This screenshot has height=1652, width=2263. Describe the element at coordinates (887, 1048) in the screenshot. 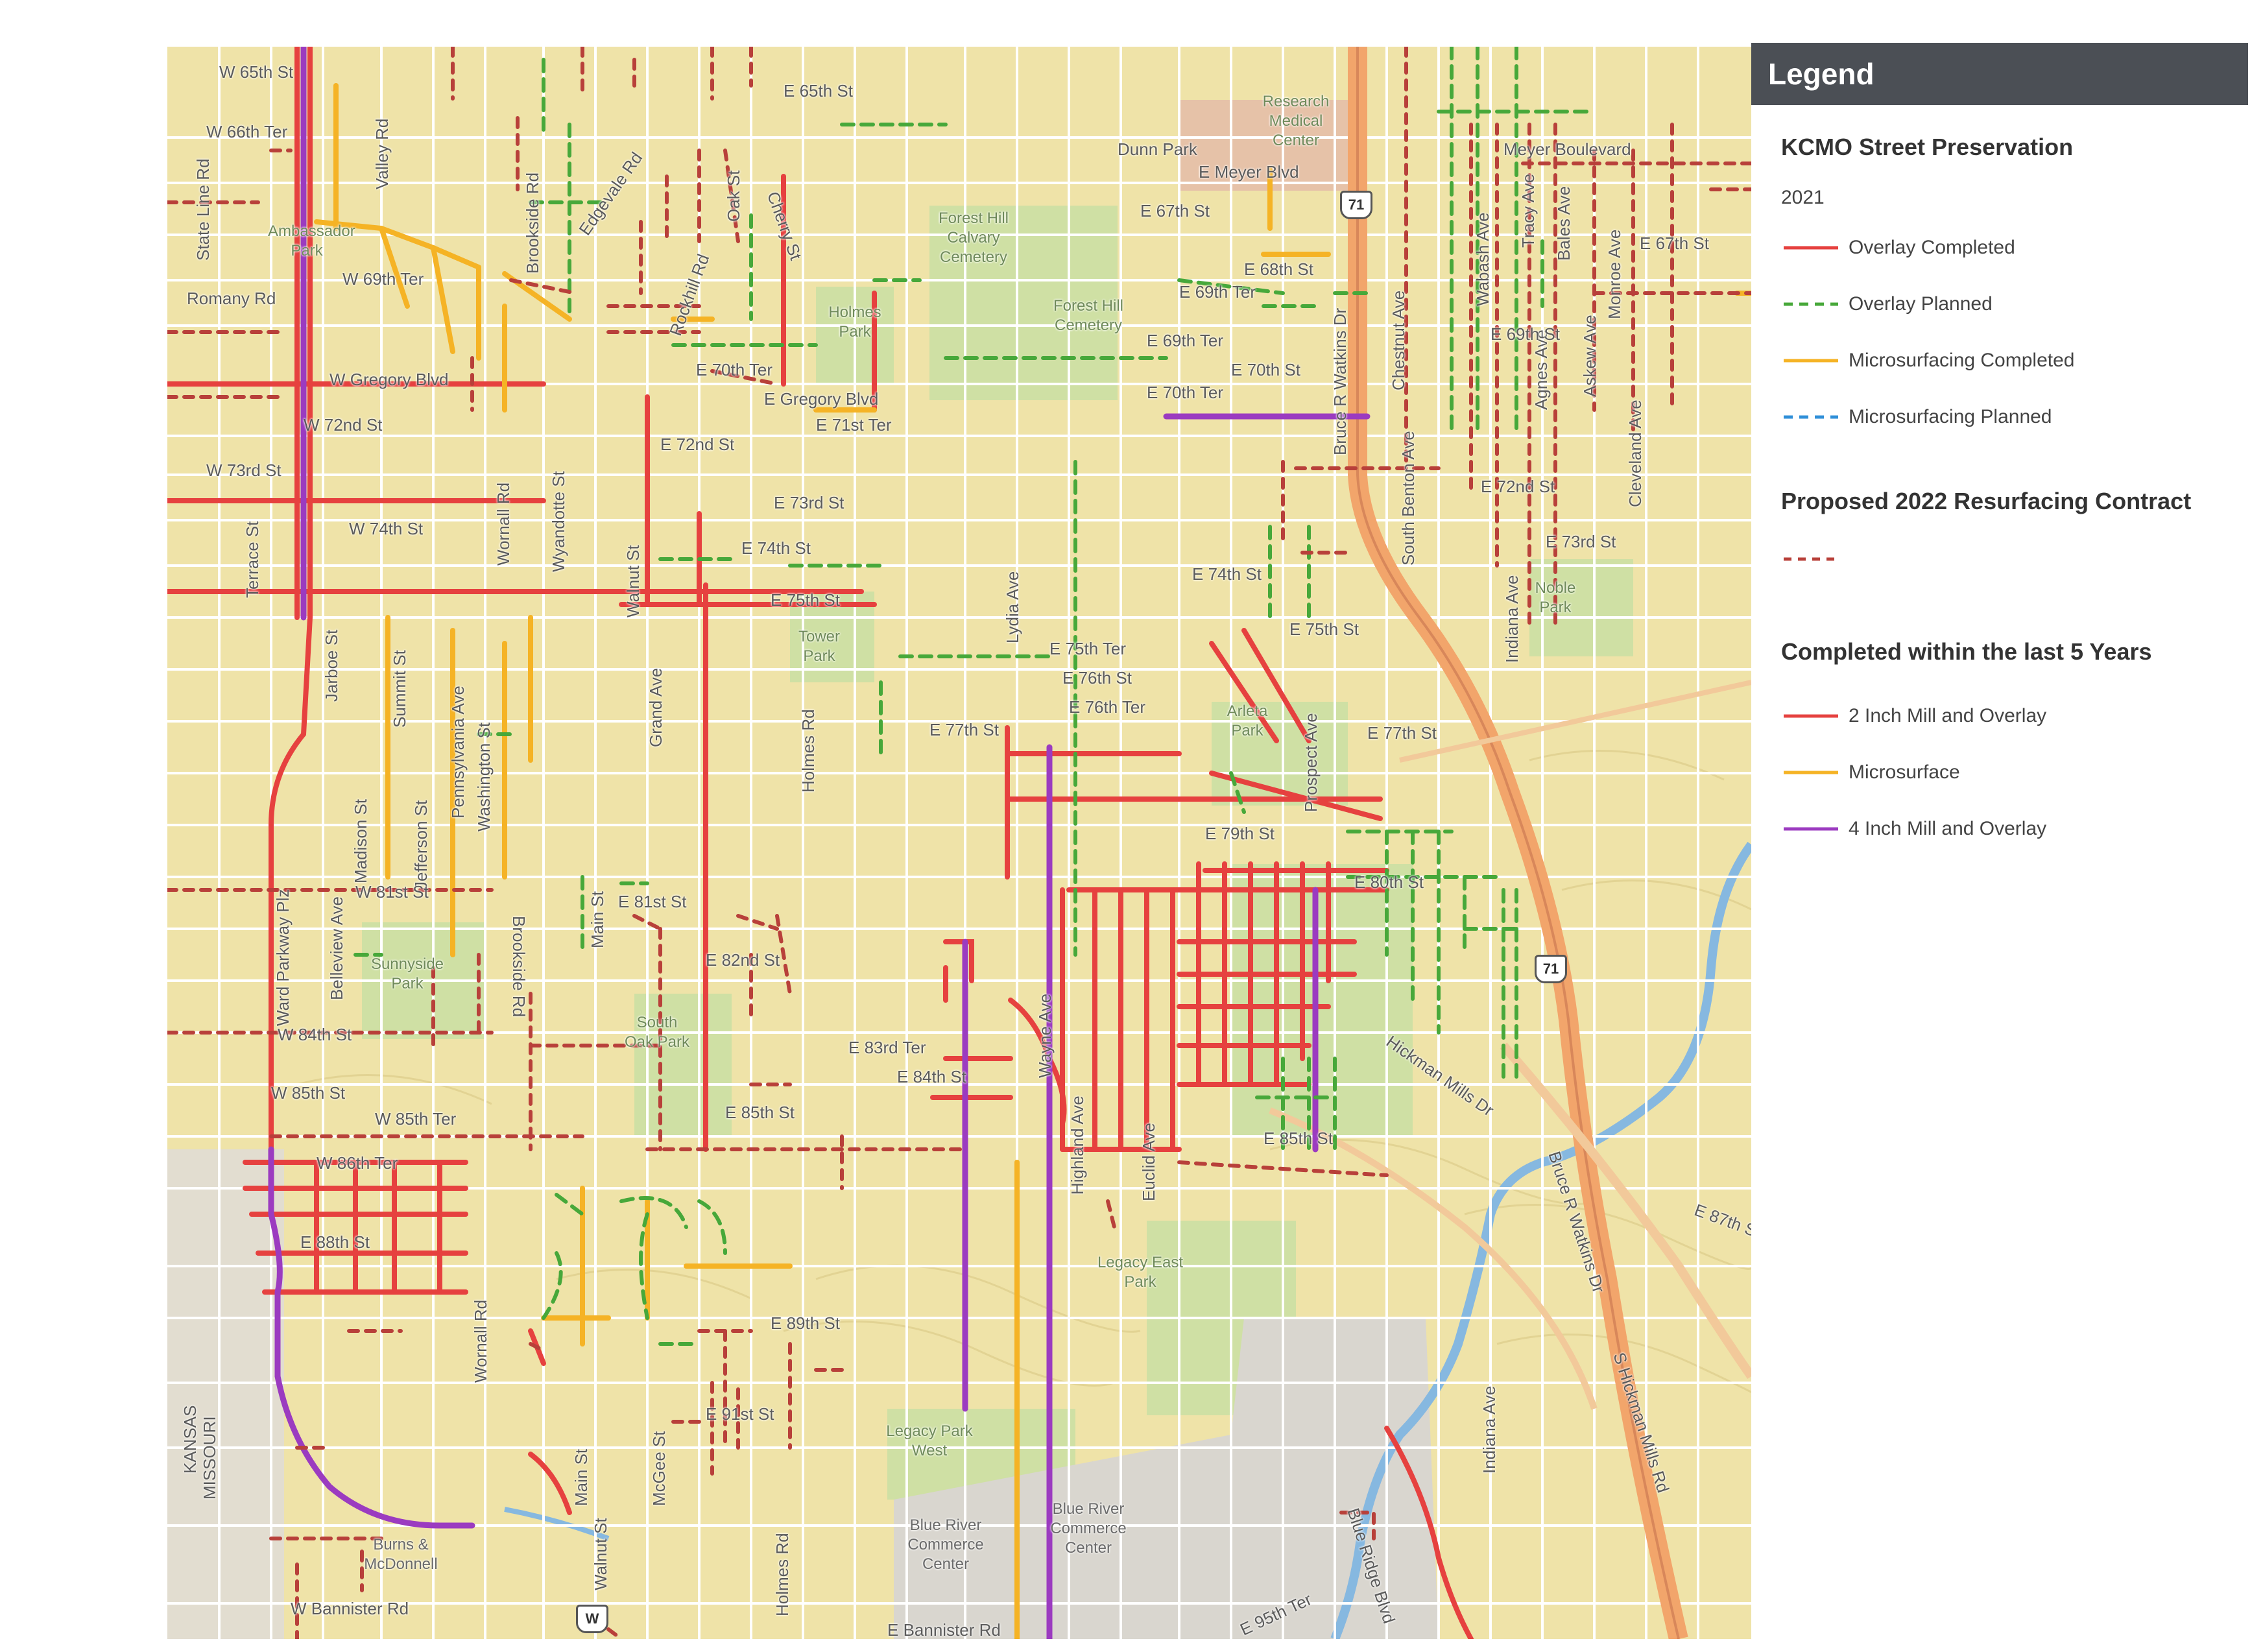

I see `street-label: E 83rd Ter` at that location.